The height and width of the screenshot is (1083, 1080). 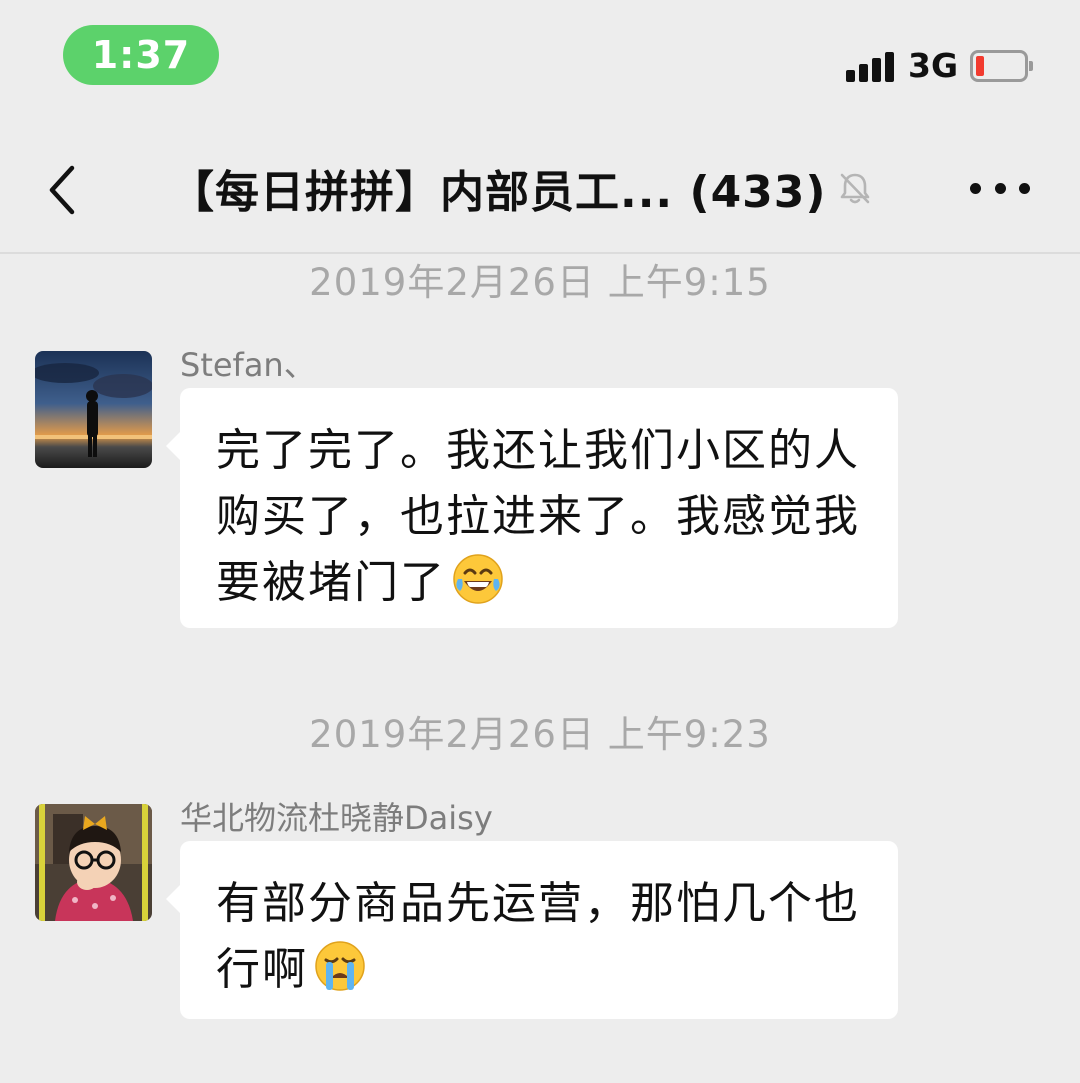 I want to click on sender-name: 华北物流杜晓静Daisy, so click(x=336, y=818).